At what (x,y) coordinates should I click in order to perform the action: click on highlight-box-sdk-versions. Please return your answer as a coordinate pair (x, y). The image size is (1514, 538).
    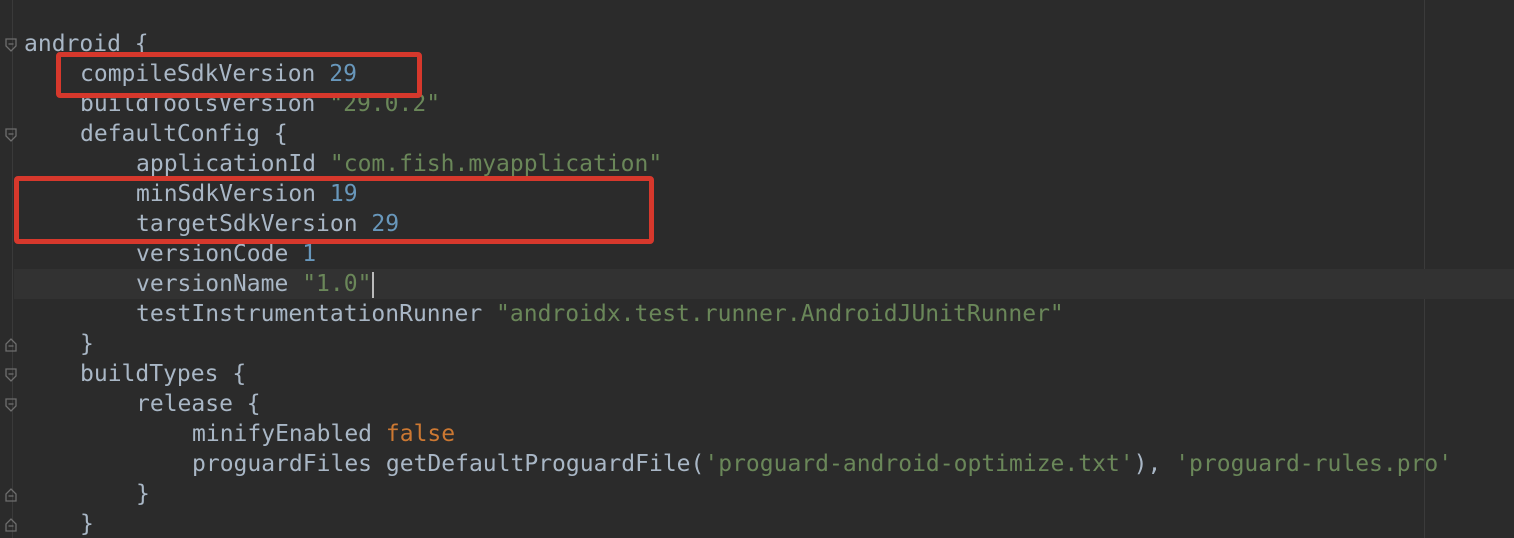
    Looking at the image, I should click on (334, 210).